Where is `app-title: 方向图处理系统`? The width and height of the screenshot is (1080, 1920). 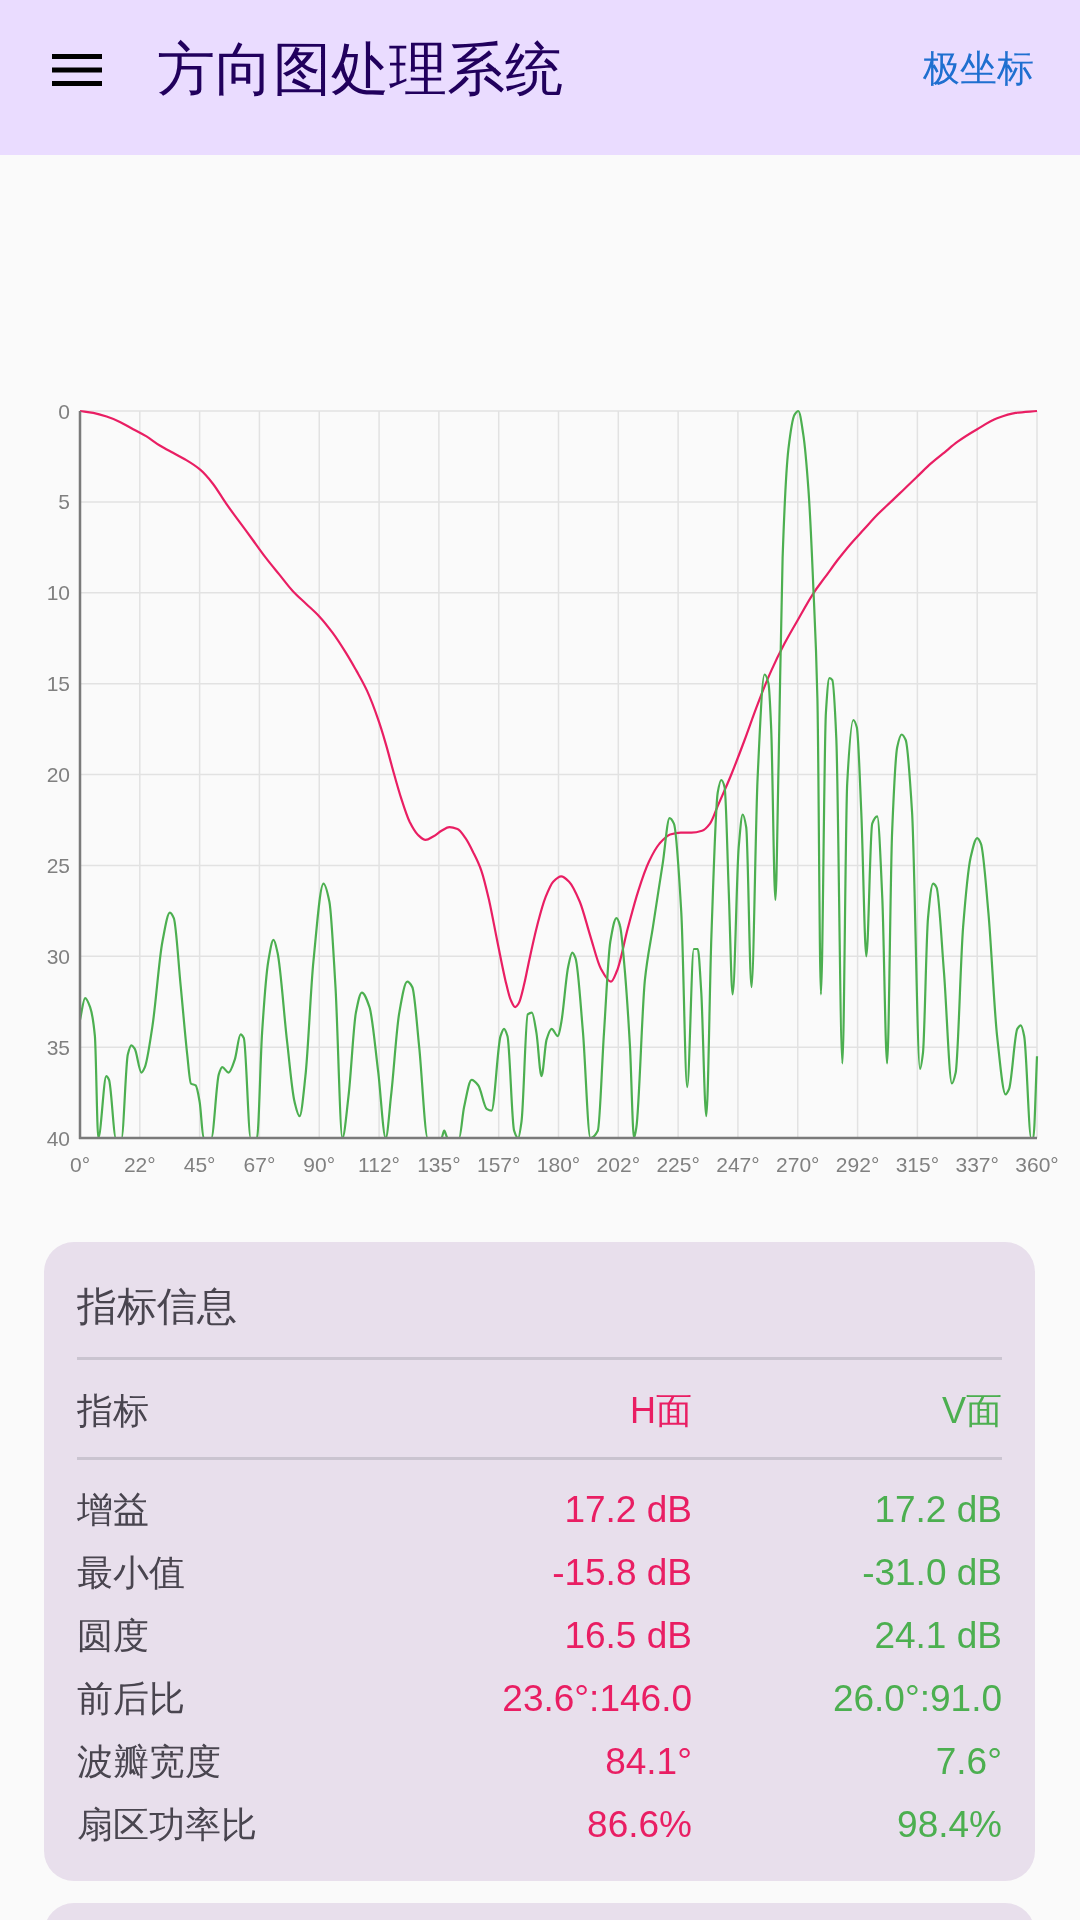 app-title: 方向图处理系统 is located at coordinates (360, 69).